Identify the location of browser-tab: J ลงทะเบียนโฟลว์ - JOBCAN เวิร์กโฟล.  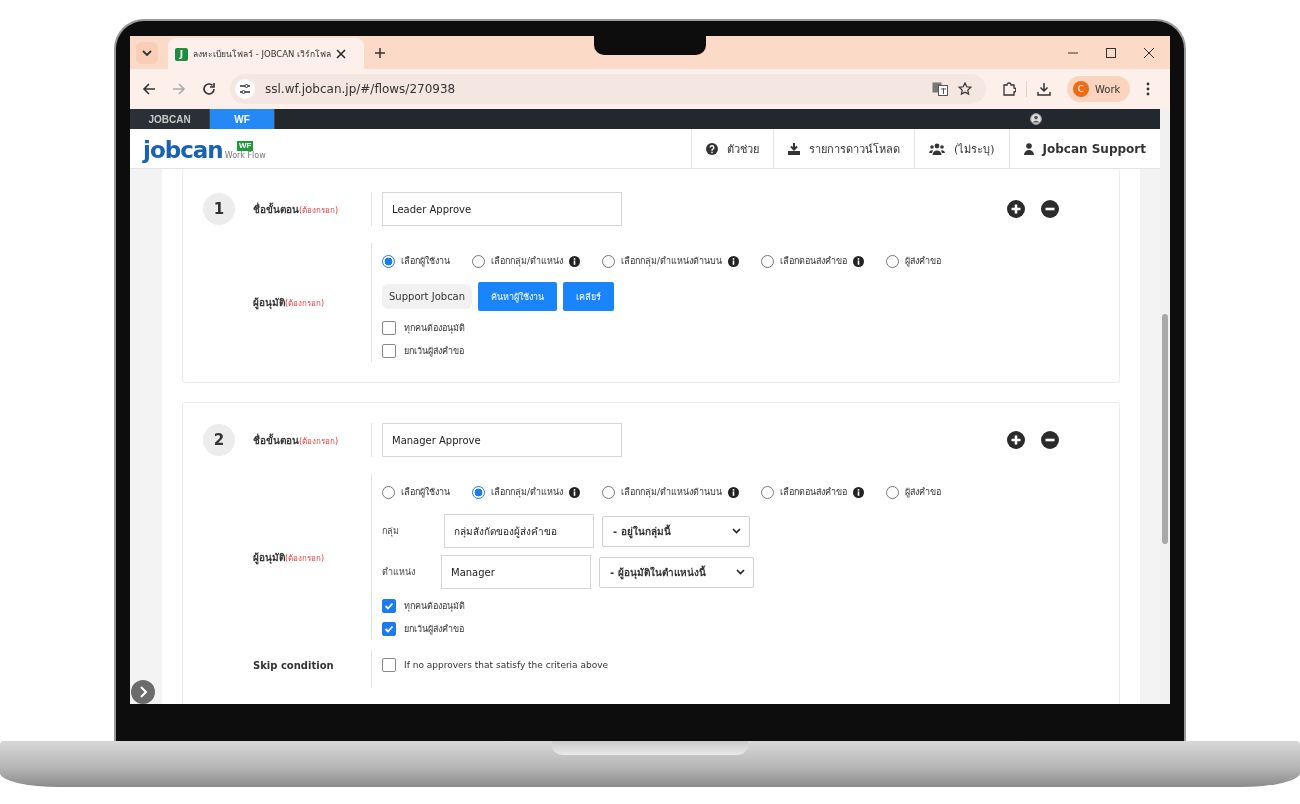
(266, 54).